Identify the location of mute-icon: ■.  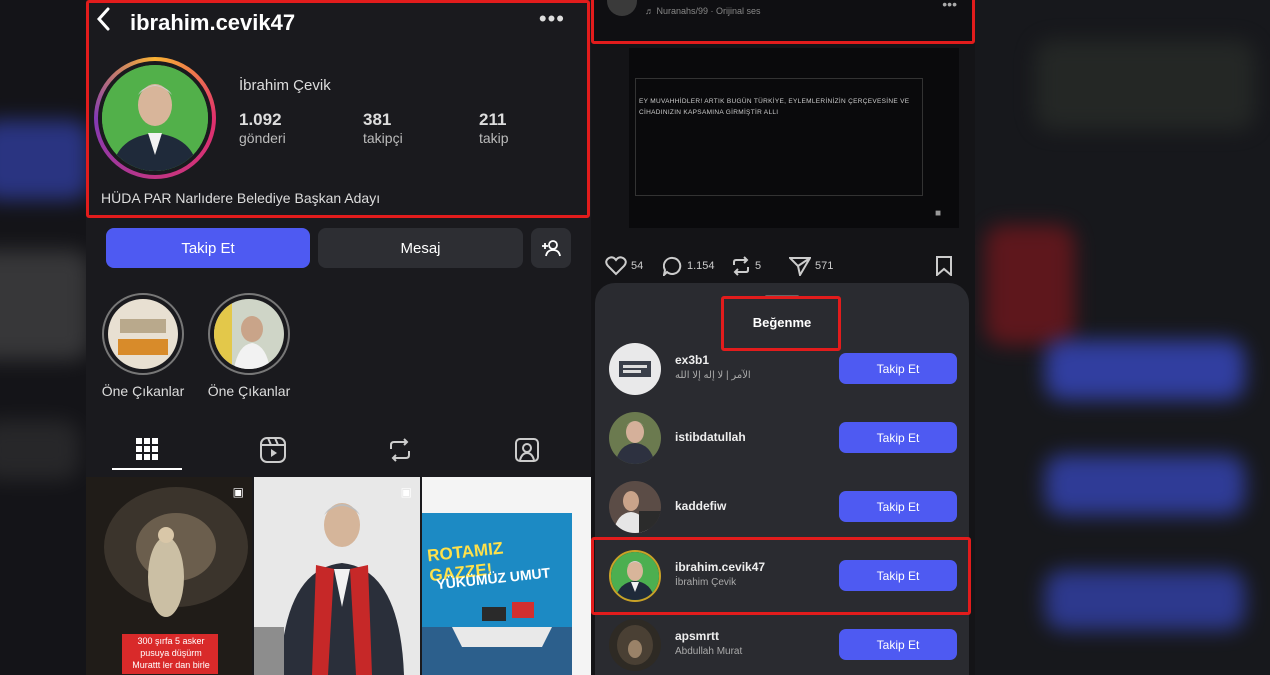
(938, 213).